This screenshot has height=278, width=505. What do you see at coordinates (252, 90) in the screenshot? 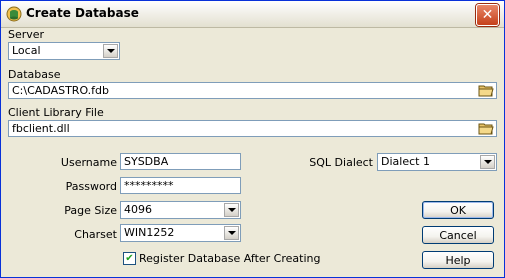
I see `database-path-field: C:\CADASTRO.fdb` at bounding box center [252, 90].